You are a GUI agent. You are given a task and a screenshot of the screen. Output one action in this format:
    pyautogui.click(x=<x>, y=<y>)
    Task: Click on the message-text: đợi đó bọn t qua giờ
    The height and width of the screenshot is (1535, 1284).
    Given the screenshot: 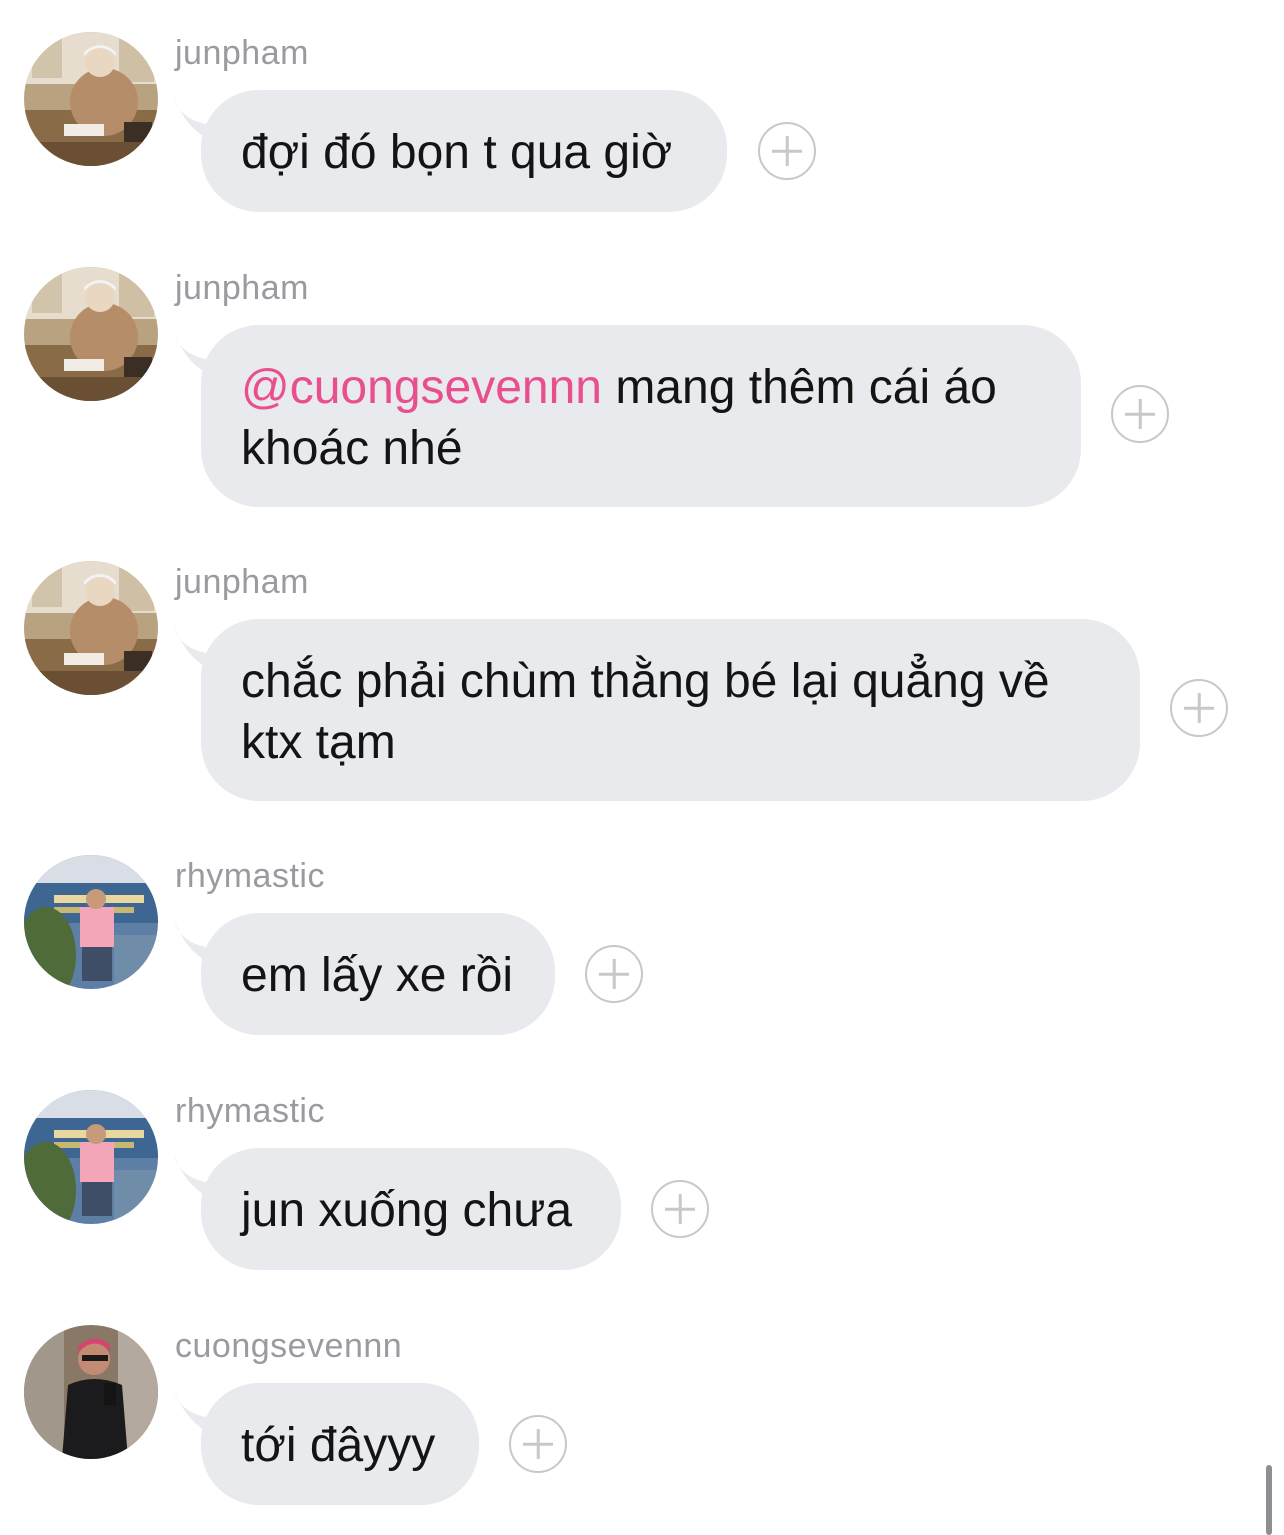 What is the action you would take?
    pyautogui.click(x=457, y=152)
    